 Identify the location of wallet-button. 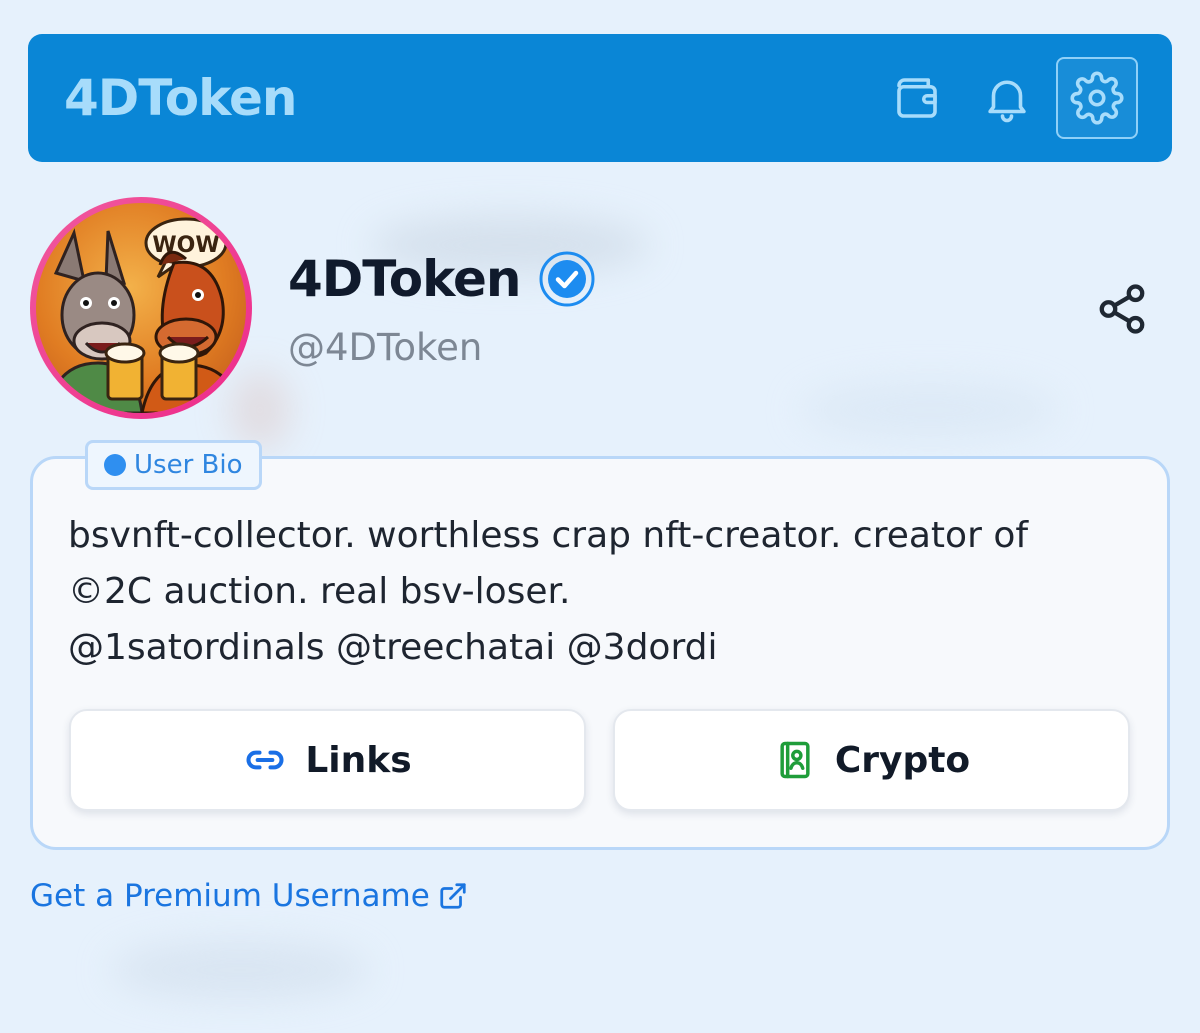
(917, 98).